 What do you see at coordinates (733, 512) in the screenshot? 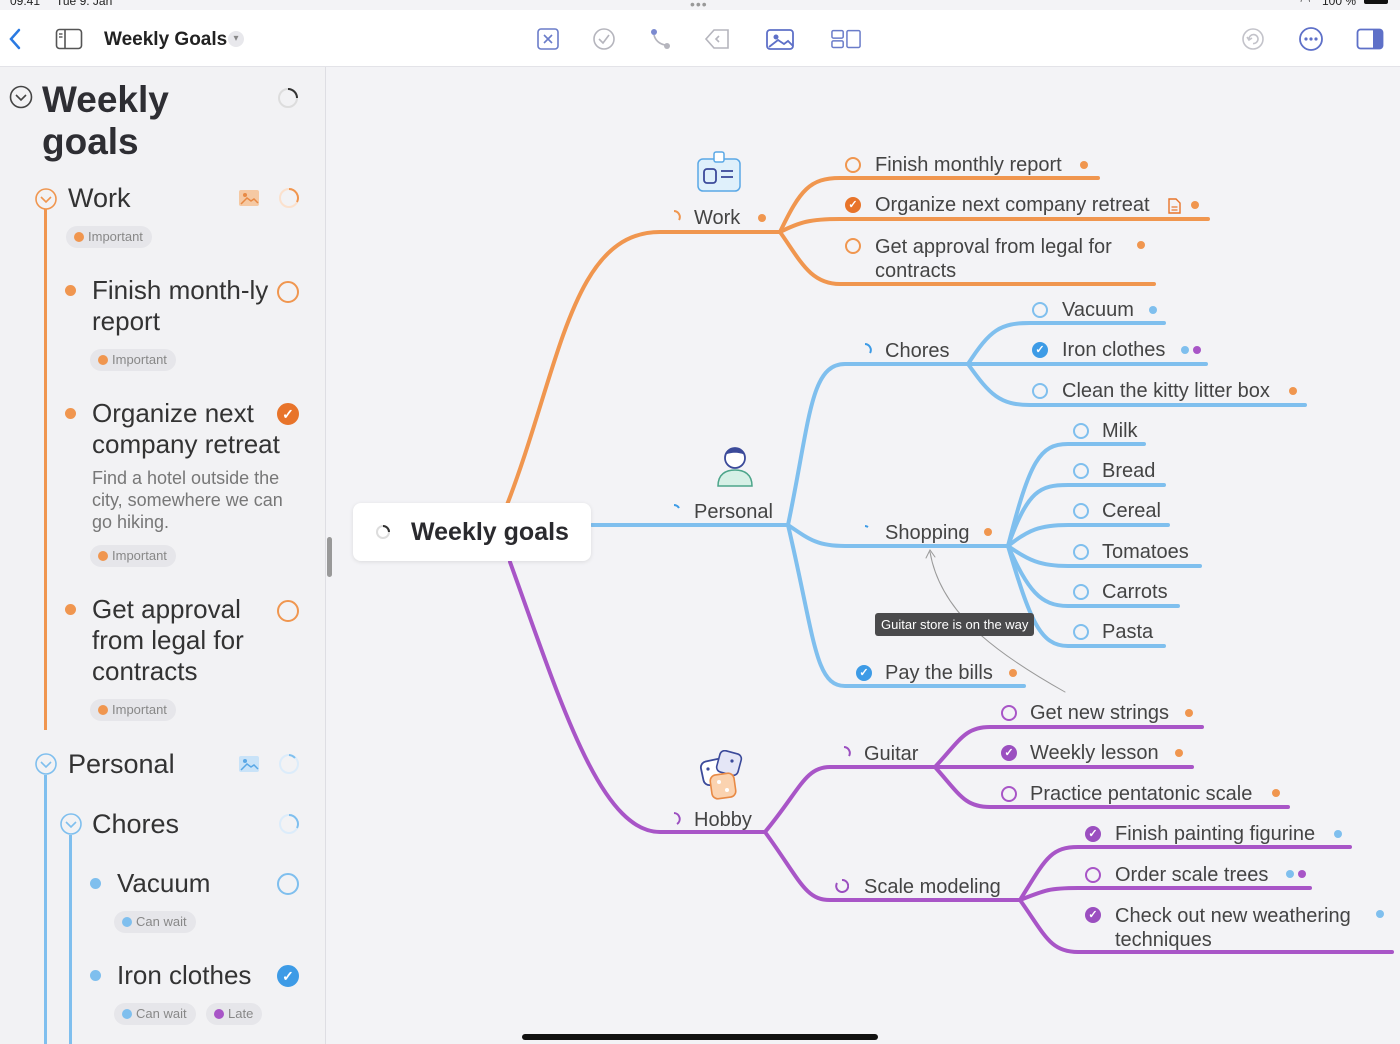
I see `node-personal: Personal` at bounding box center [733, 512].